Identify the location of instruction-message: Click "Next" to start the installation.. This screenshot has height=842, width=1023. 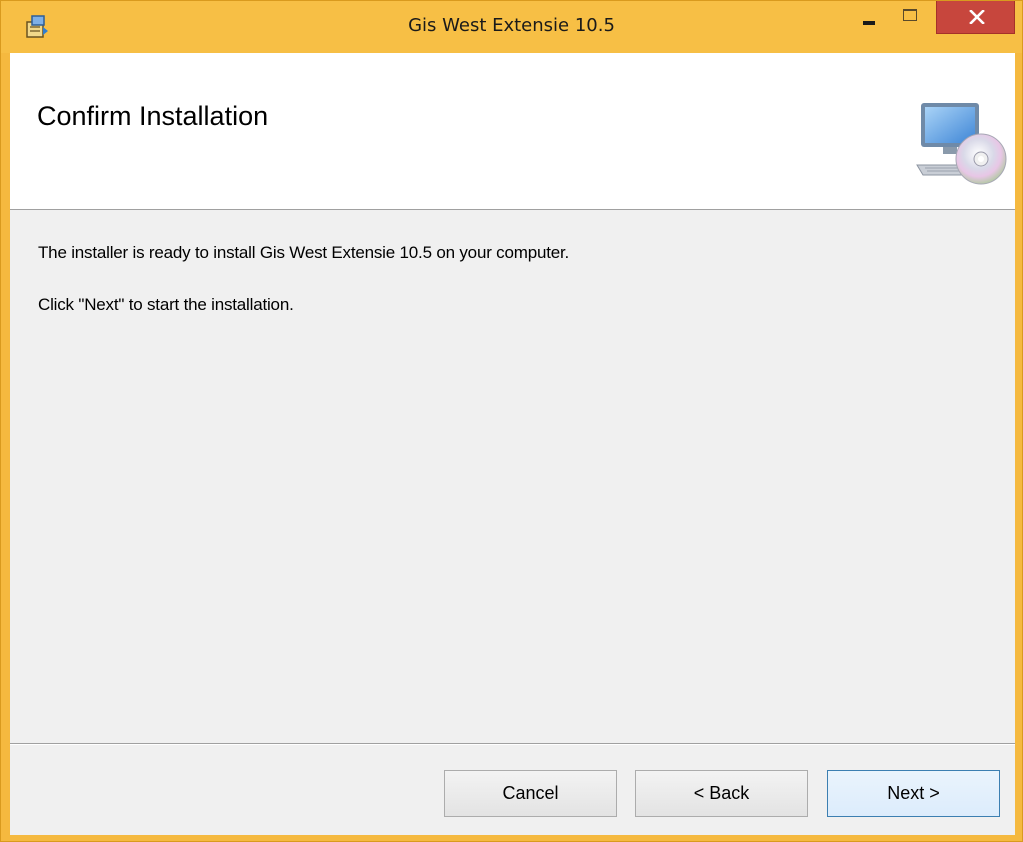
(166, 304).